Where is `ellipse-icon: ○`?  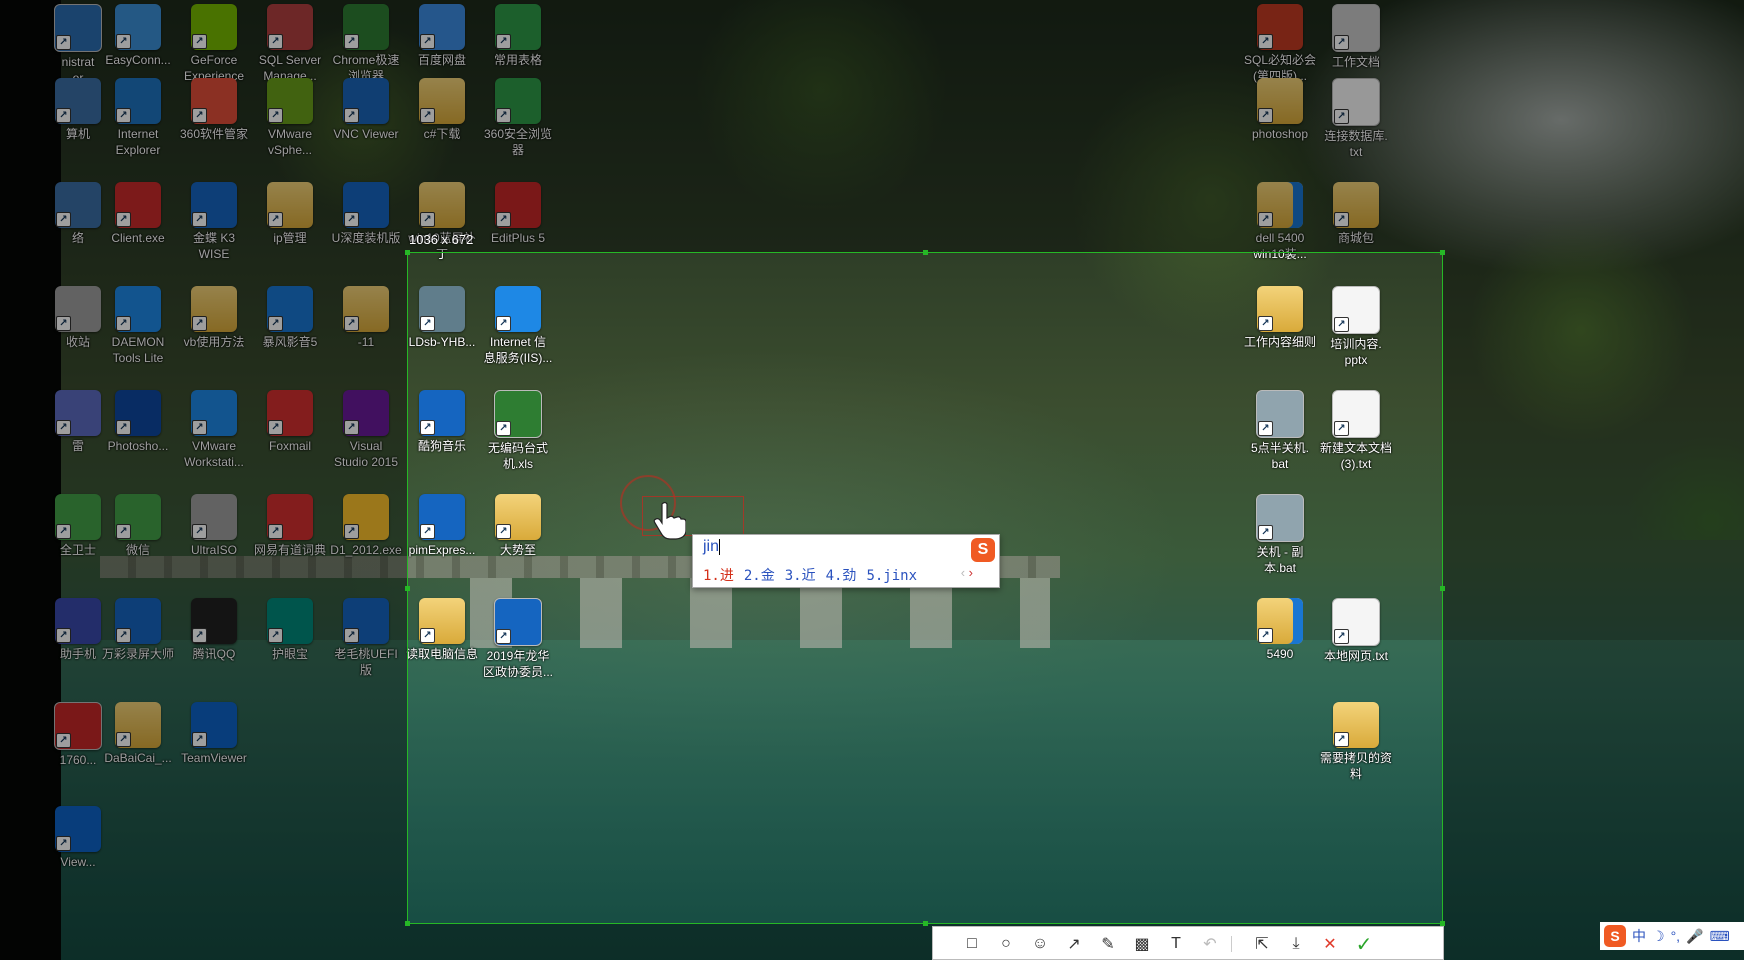
ellipse-icon: ○ is located at coordinates (1006, 944).